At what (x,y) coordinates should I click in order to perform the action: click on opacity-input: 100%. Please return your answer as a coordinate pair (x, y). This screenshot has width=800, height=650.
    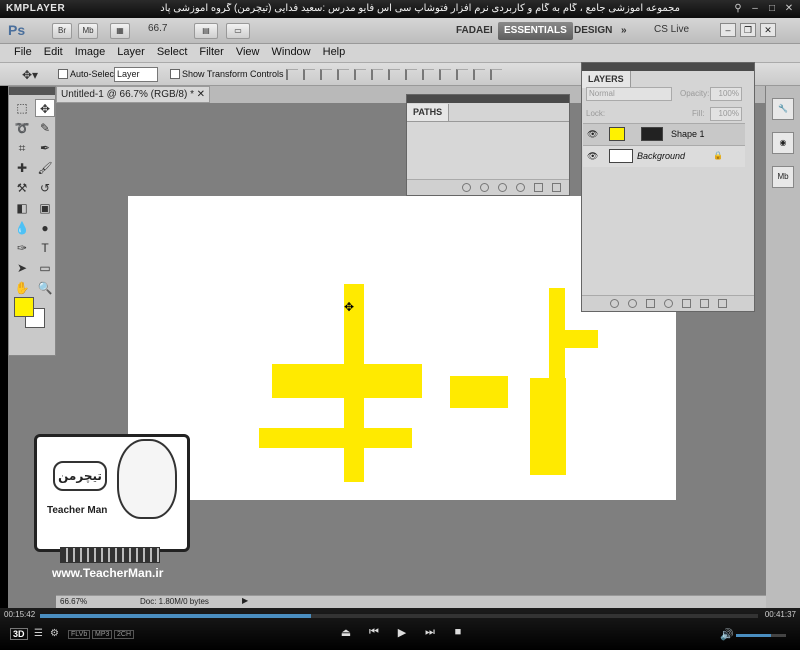
    Looking at the image, I should click on (726, 94).